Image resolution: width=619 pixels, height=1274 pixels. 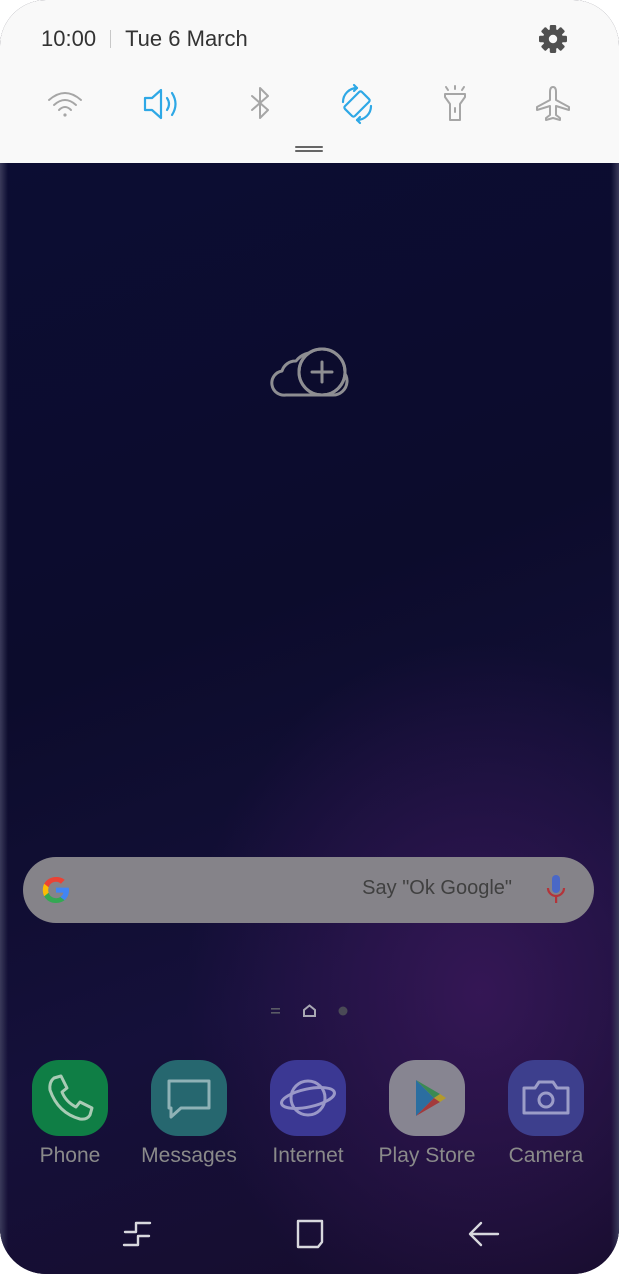 I want to click on internet-icon, so click(x=308, y=1098).